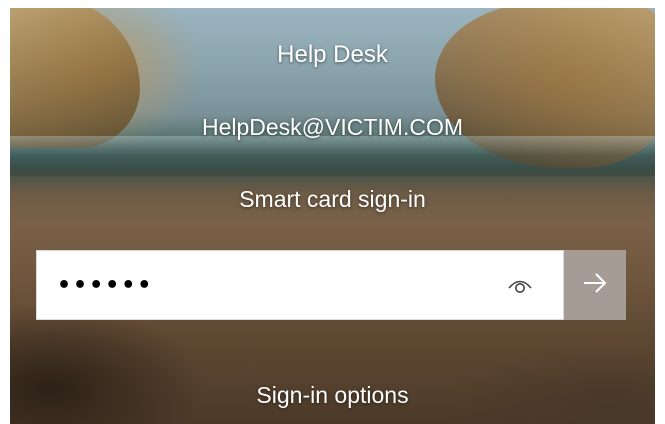 The image size is (665, 424). Describe the element at coordinates (332, 127) in the screenshot. I see `user-email: HelpDesk@VICTIM.COM` at that location.